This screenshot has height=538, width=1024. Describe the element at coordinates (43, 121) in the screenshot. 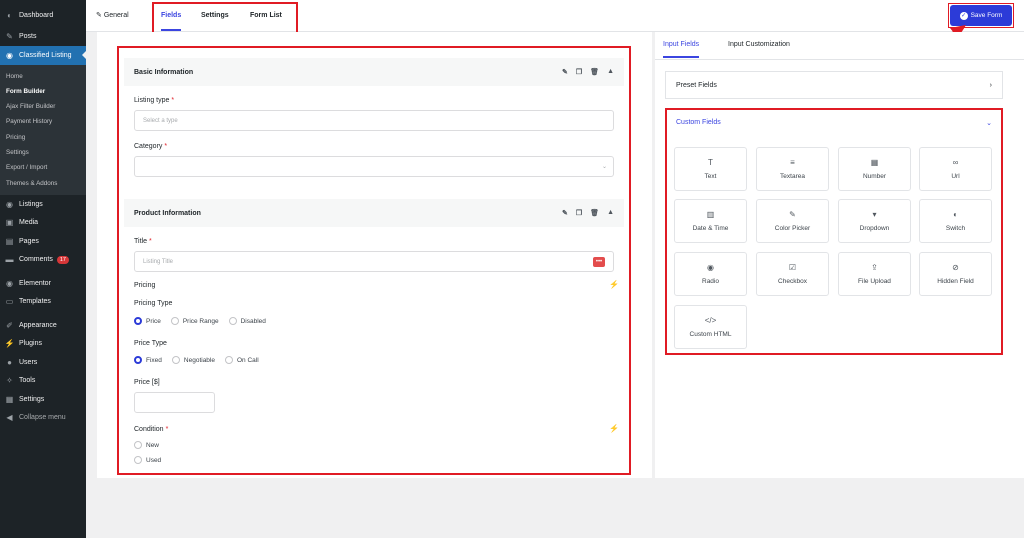

I see `submenu-payment-history: Payment History` at that location.